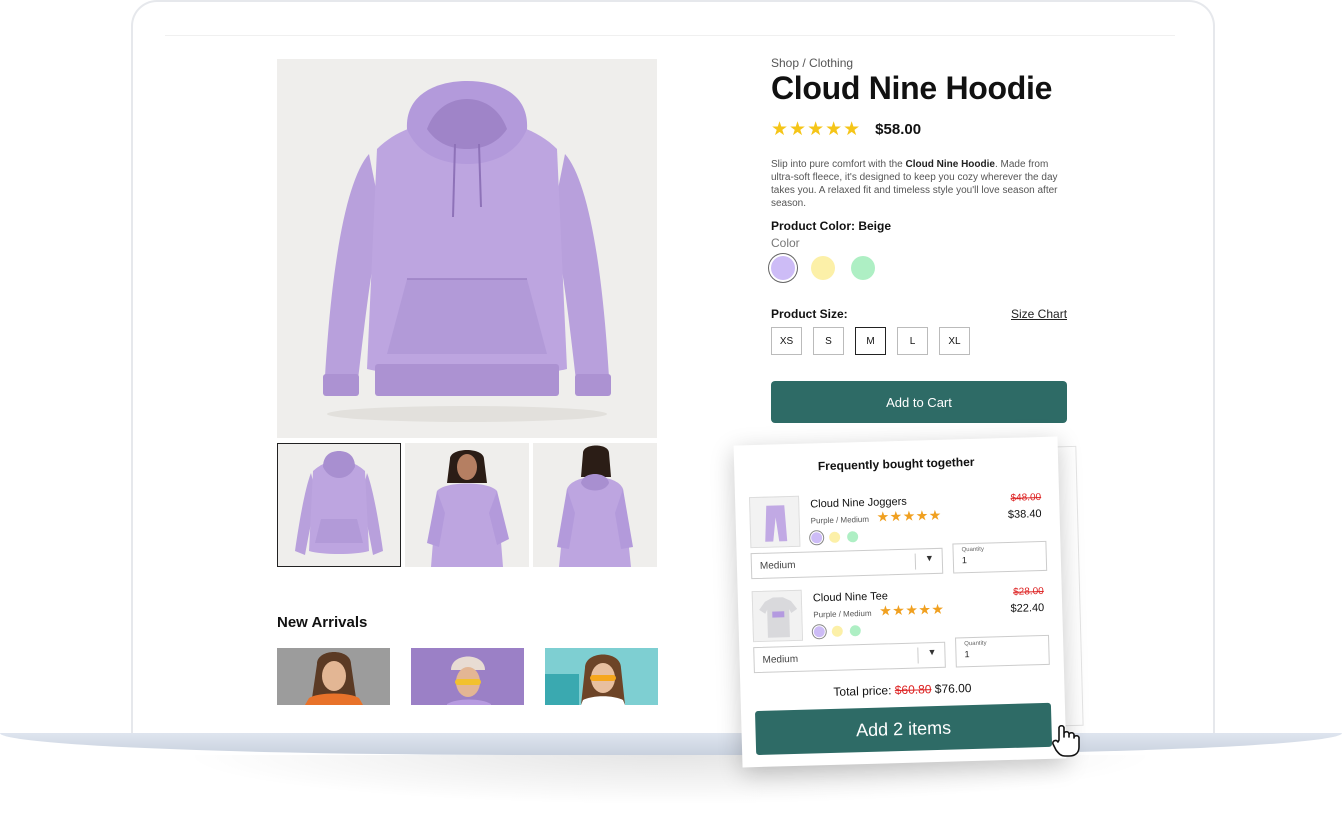 This screenshot has width=1342, height=816. I want to click on product-main-image, so click(467, 248).